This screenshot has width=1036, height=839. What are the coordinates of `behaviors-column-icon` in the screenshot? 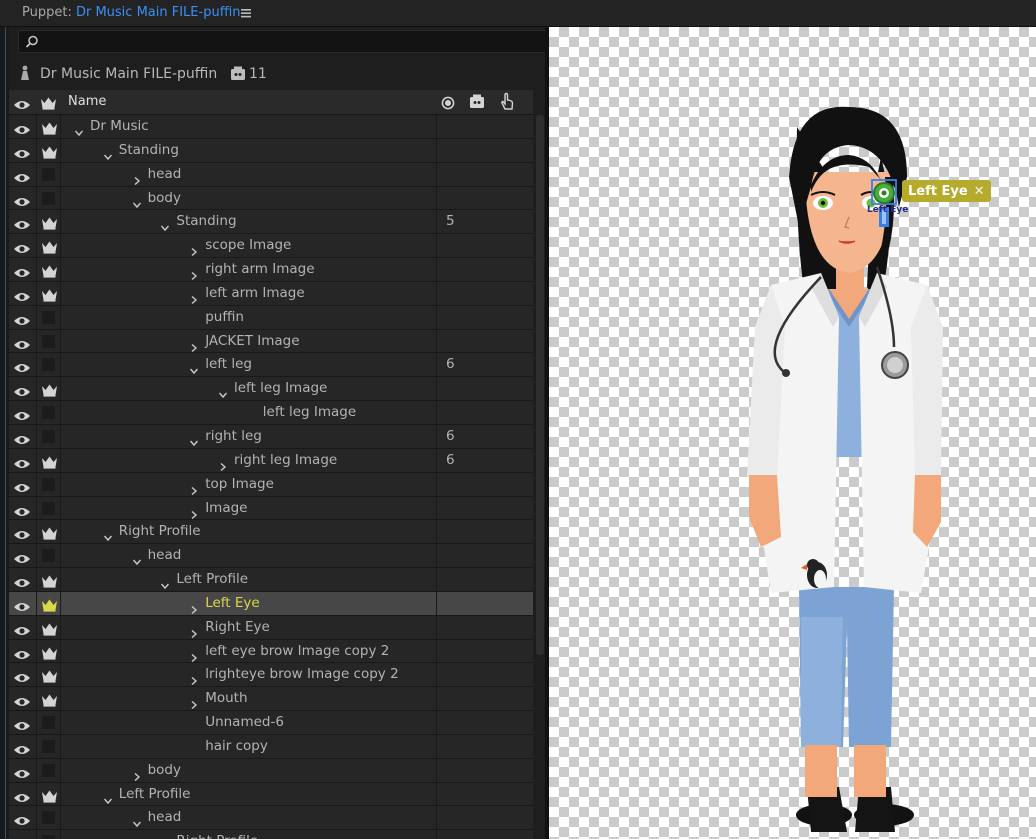 It's located at (477, 103).